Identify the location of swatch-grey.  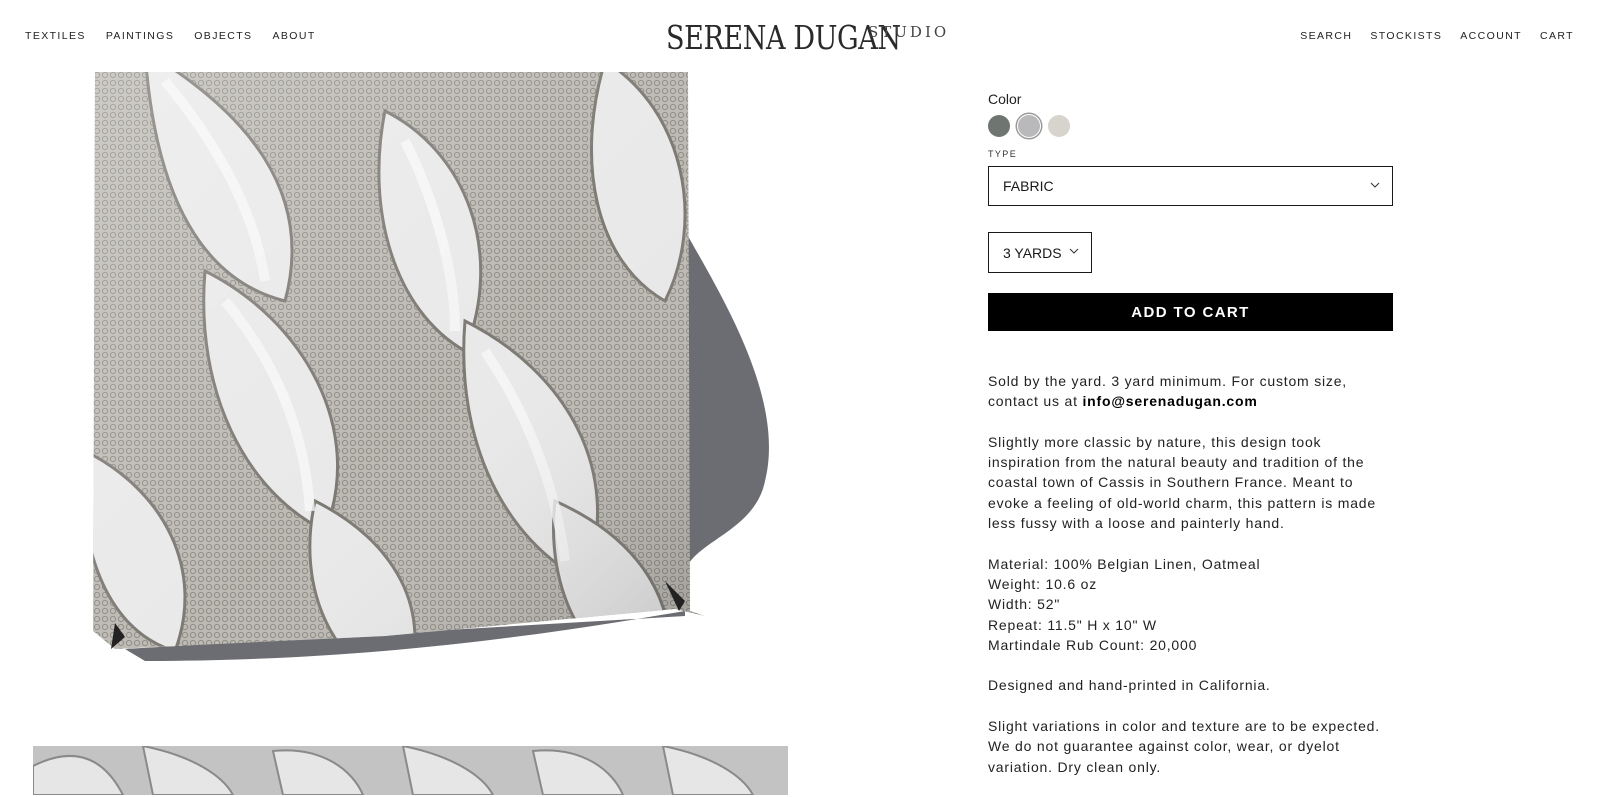
(1029, 126).